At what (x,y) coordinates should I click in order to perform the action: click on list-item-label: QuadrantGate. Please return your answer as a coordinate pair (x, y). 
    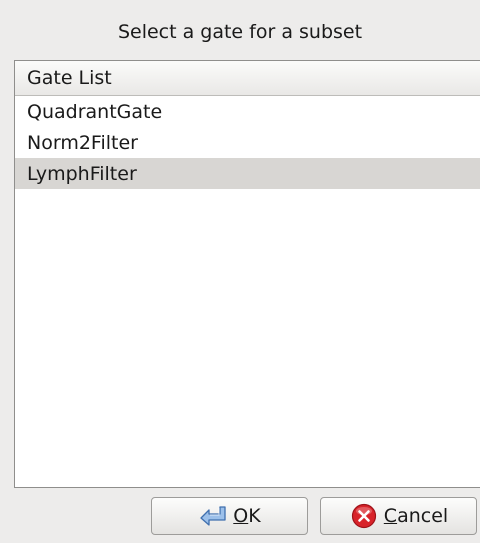
    Looking at the image, I should click on (95, 111).